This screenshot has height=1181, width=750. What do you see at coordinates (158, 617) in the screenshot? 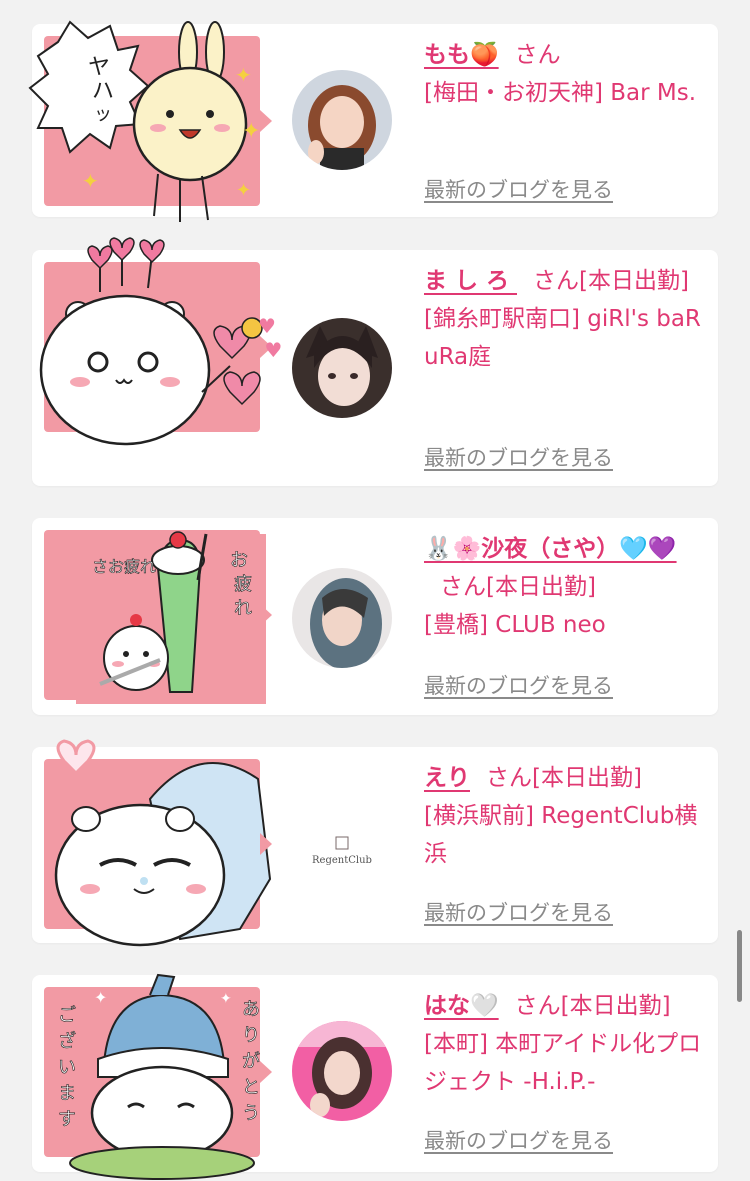
I see `character-stamp-image: さお疲れ お 疲 れ` at bounding box center [158, 617].